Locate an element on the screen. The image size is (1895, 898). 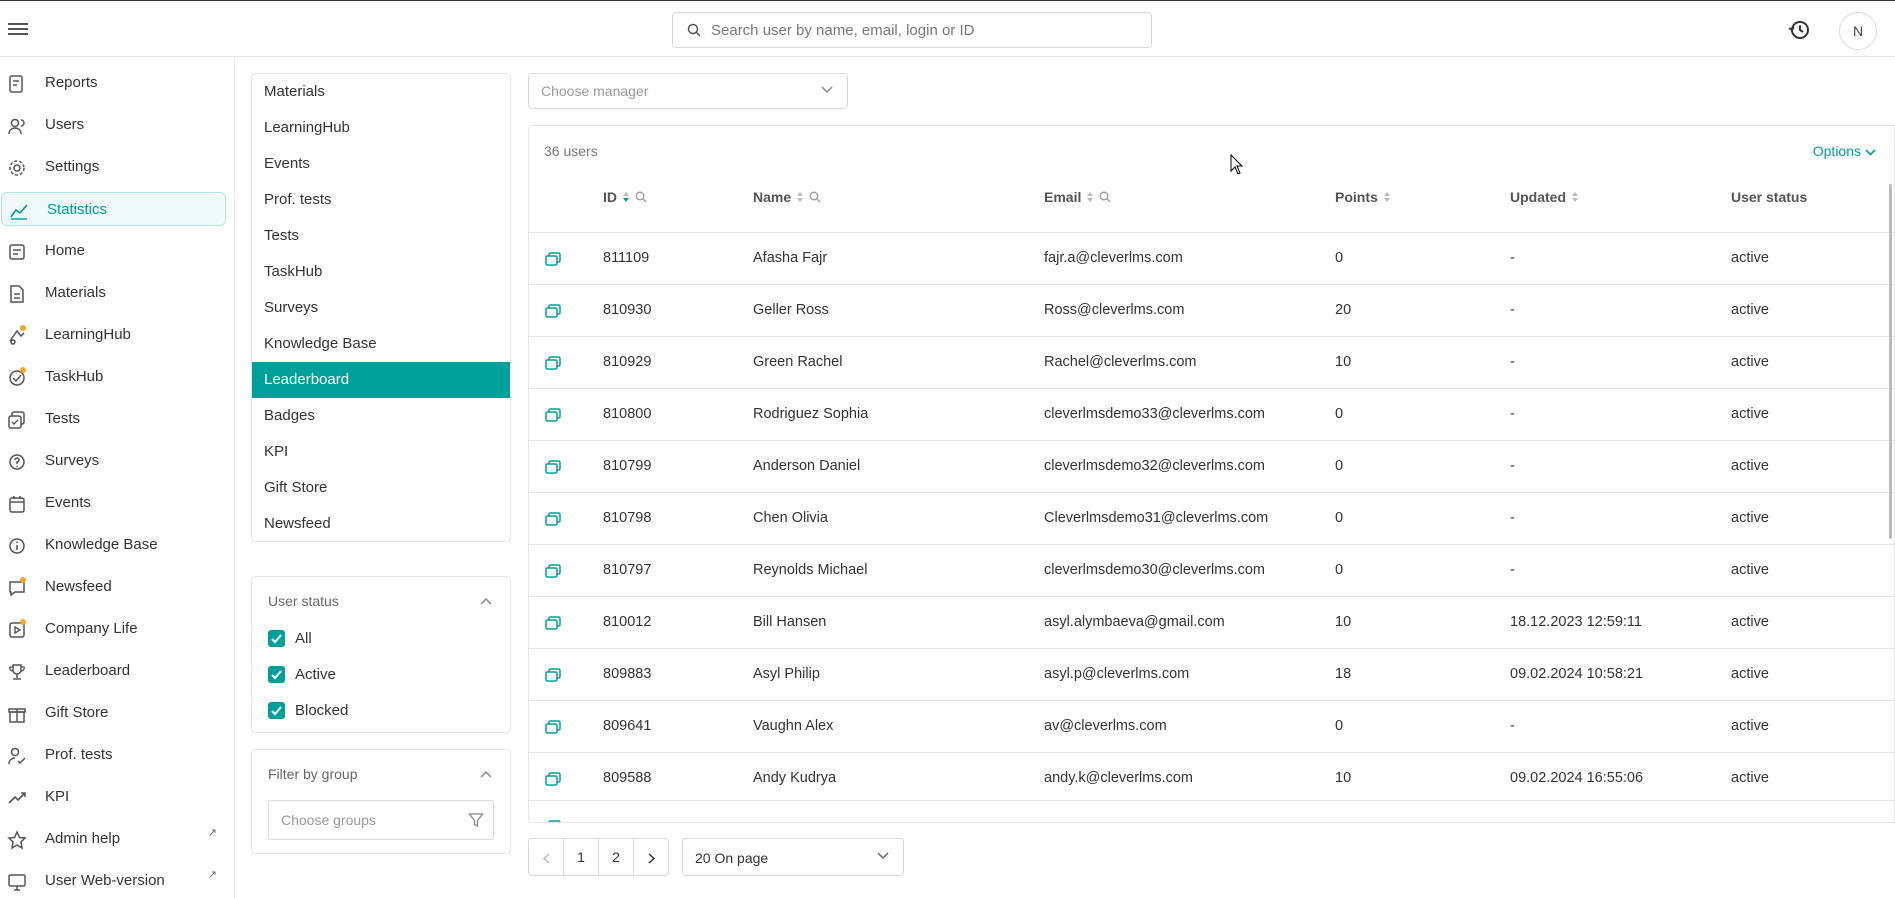
page-1-button: 1 is located at coordinates (581, 857).